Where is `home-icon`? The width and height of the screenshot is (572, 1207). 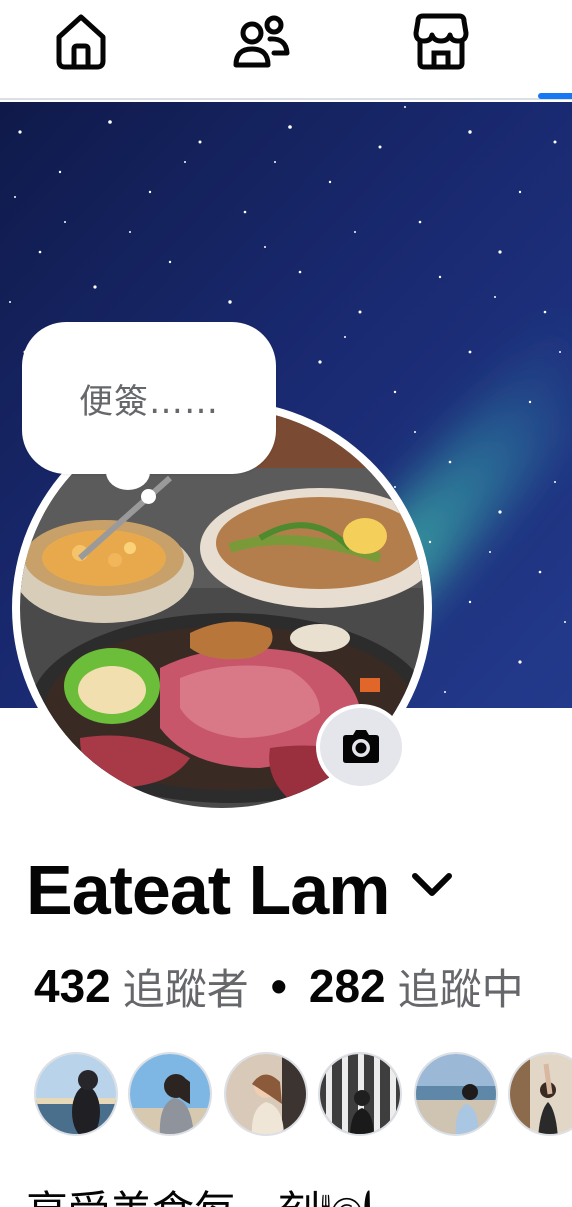 home-icon is located at coordinates (81, 42).